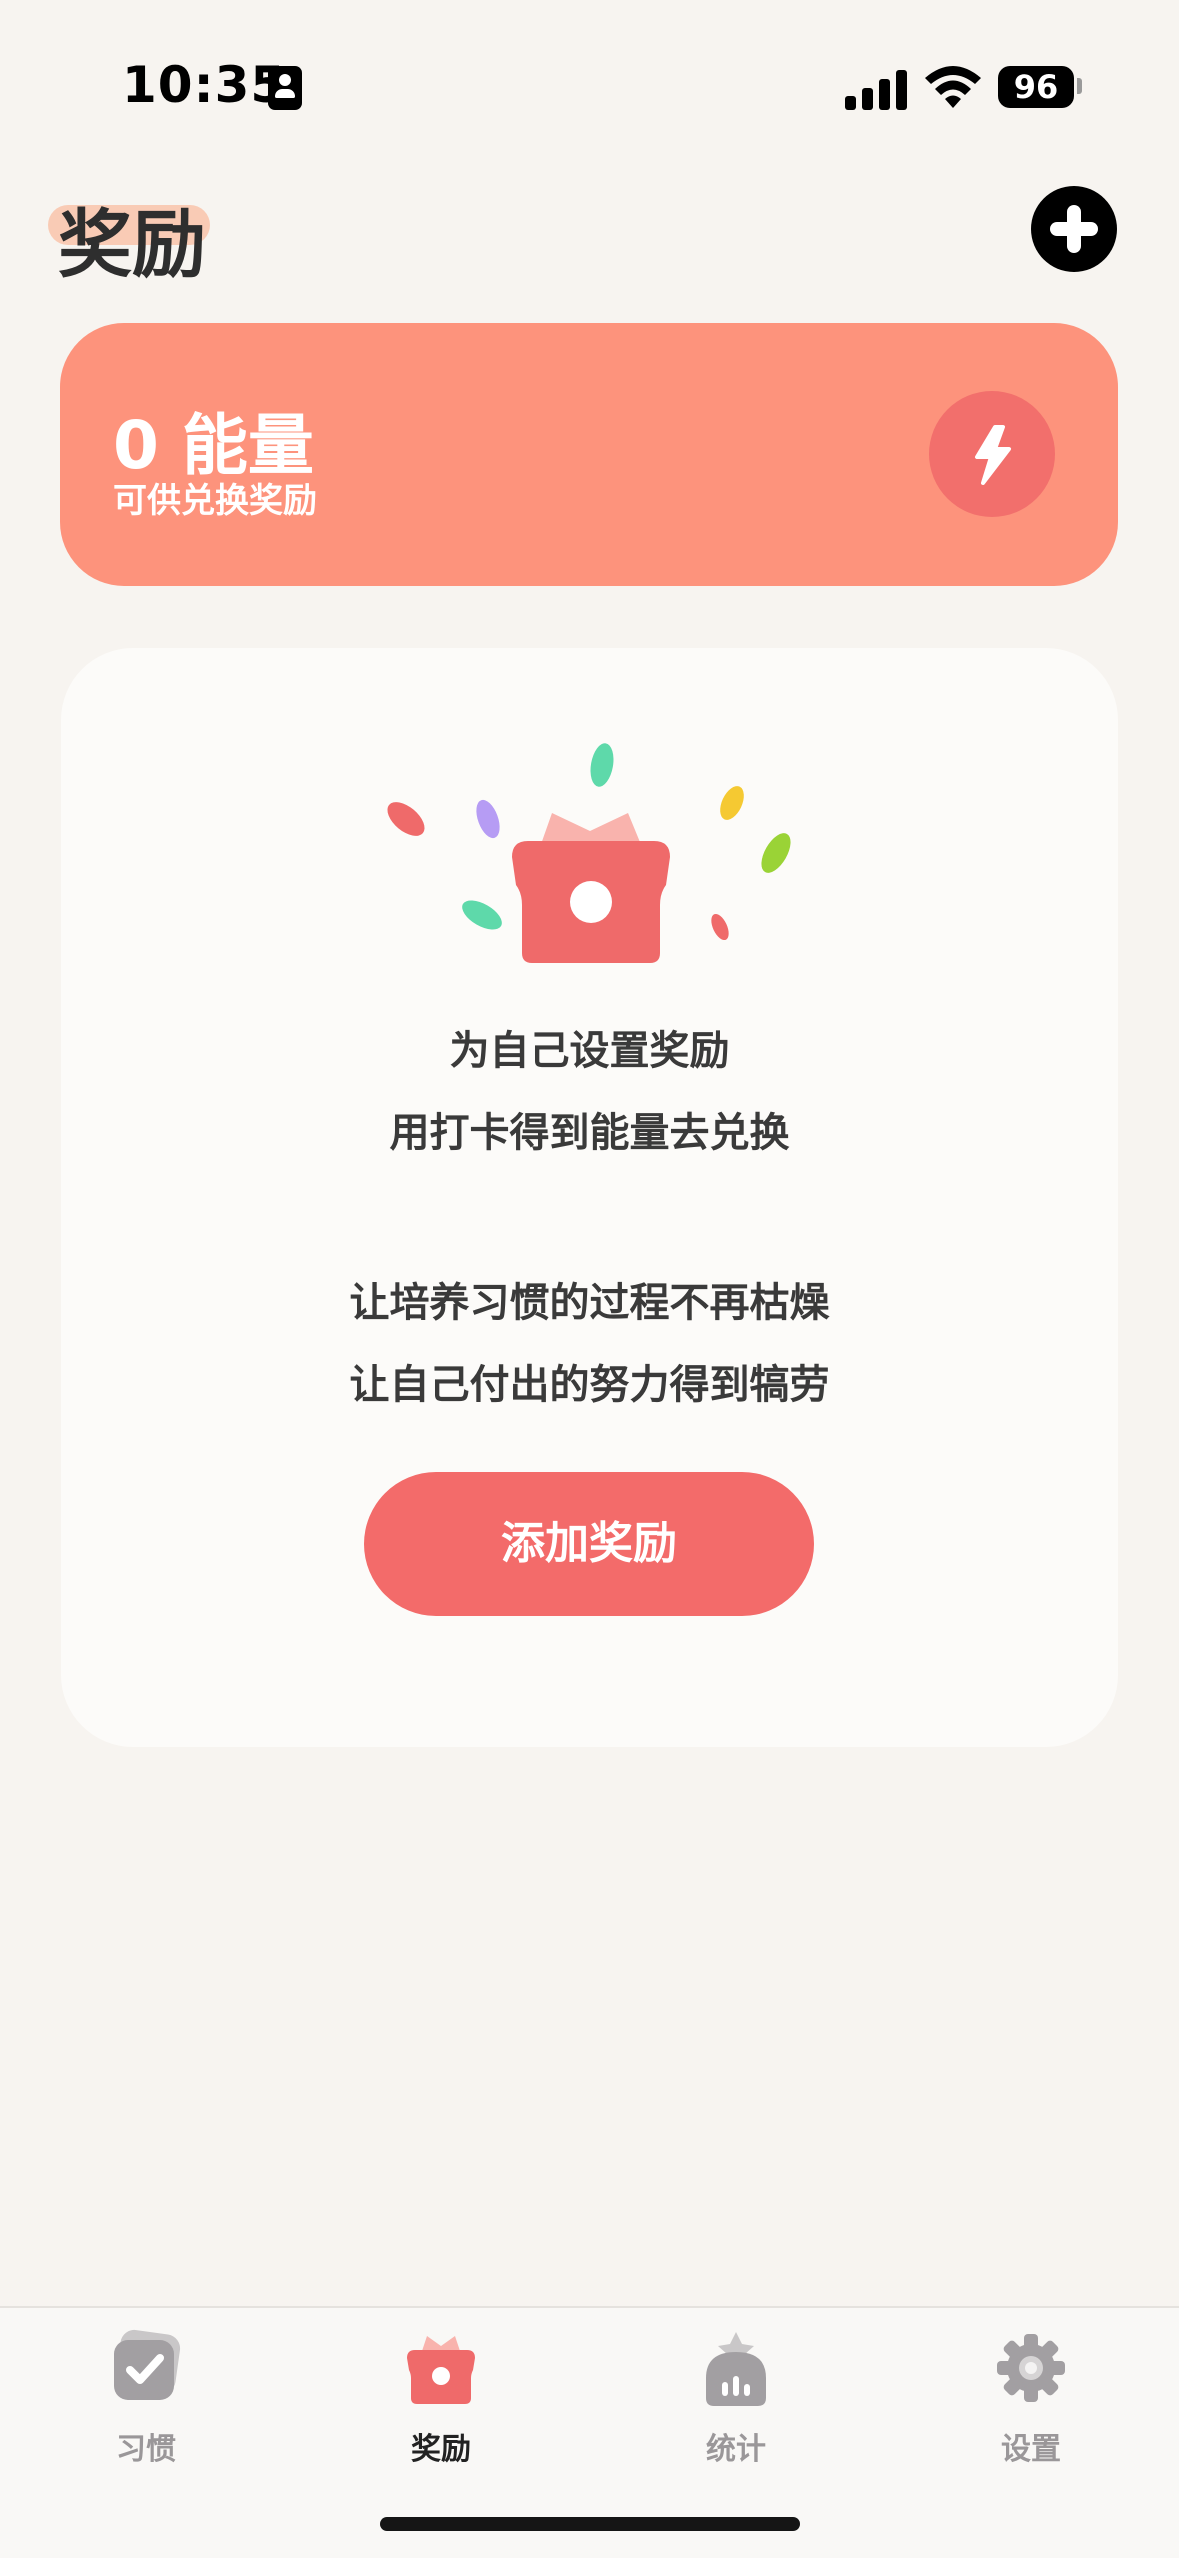 This screenshot has width=1179, height=2558. What do you see at coordinates (441, 2370) in the screenshot?
I see `gift-icon` at bounding box center [441, 2370].